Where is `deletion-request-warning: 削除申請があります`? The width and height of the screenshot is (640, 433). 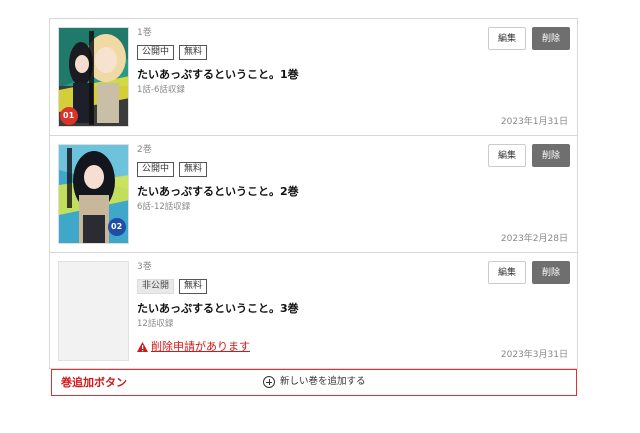
deletion-request-warning: 削除申請があります is located at coordinates (218, 346).